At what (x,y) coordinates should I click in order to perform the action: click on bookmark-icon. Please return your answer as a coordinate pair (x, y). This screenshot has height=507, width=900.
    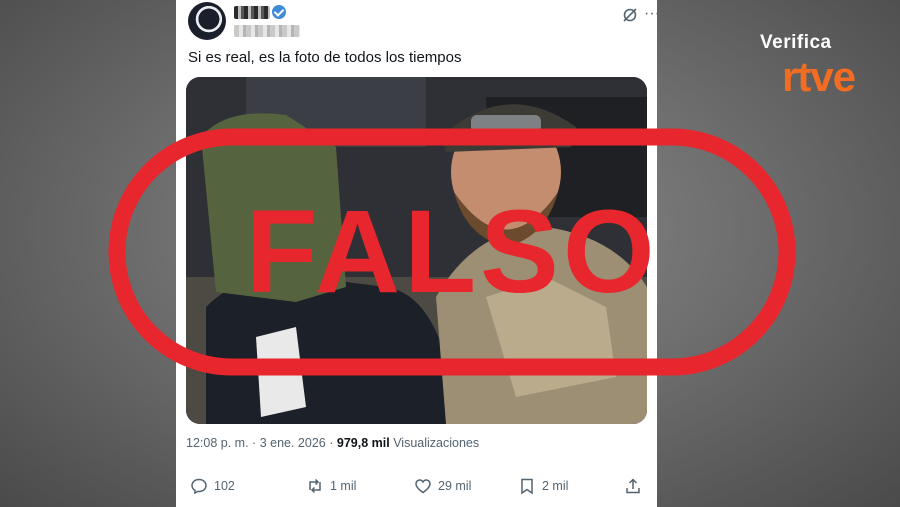
    Looking at the image, I should click on (527, 486).